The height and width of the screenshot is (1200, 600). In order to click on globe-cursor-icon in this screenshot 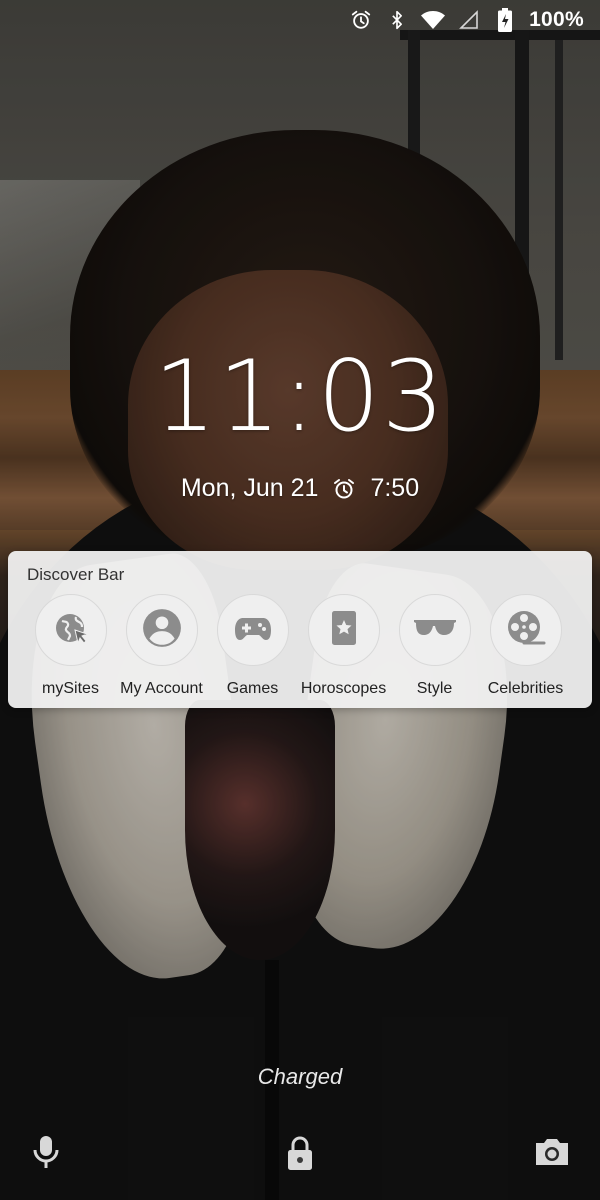, I will do `click(71, 630)`.